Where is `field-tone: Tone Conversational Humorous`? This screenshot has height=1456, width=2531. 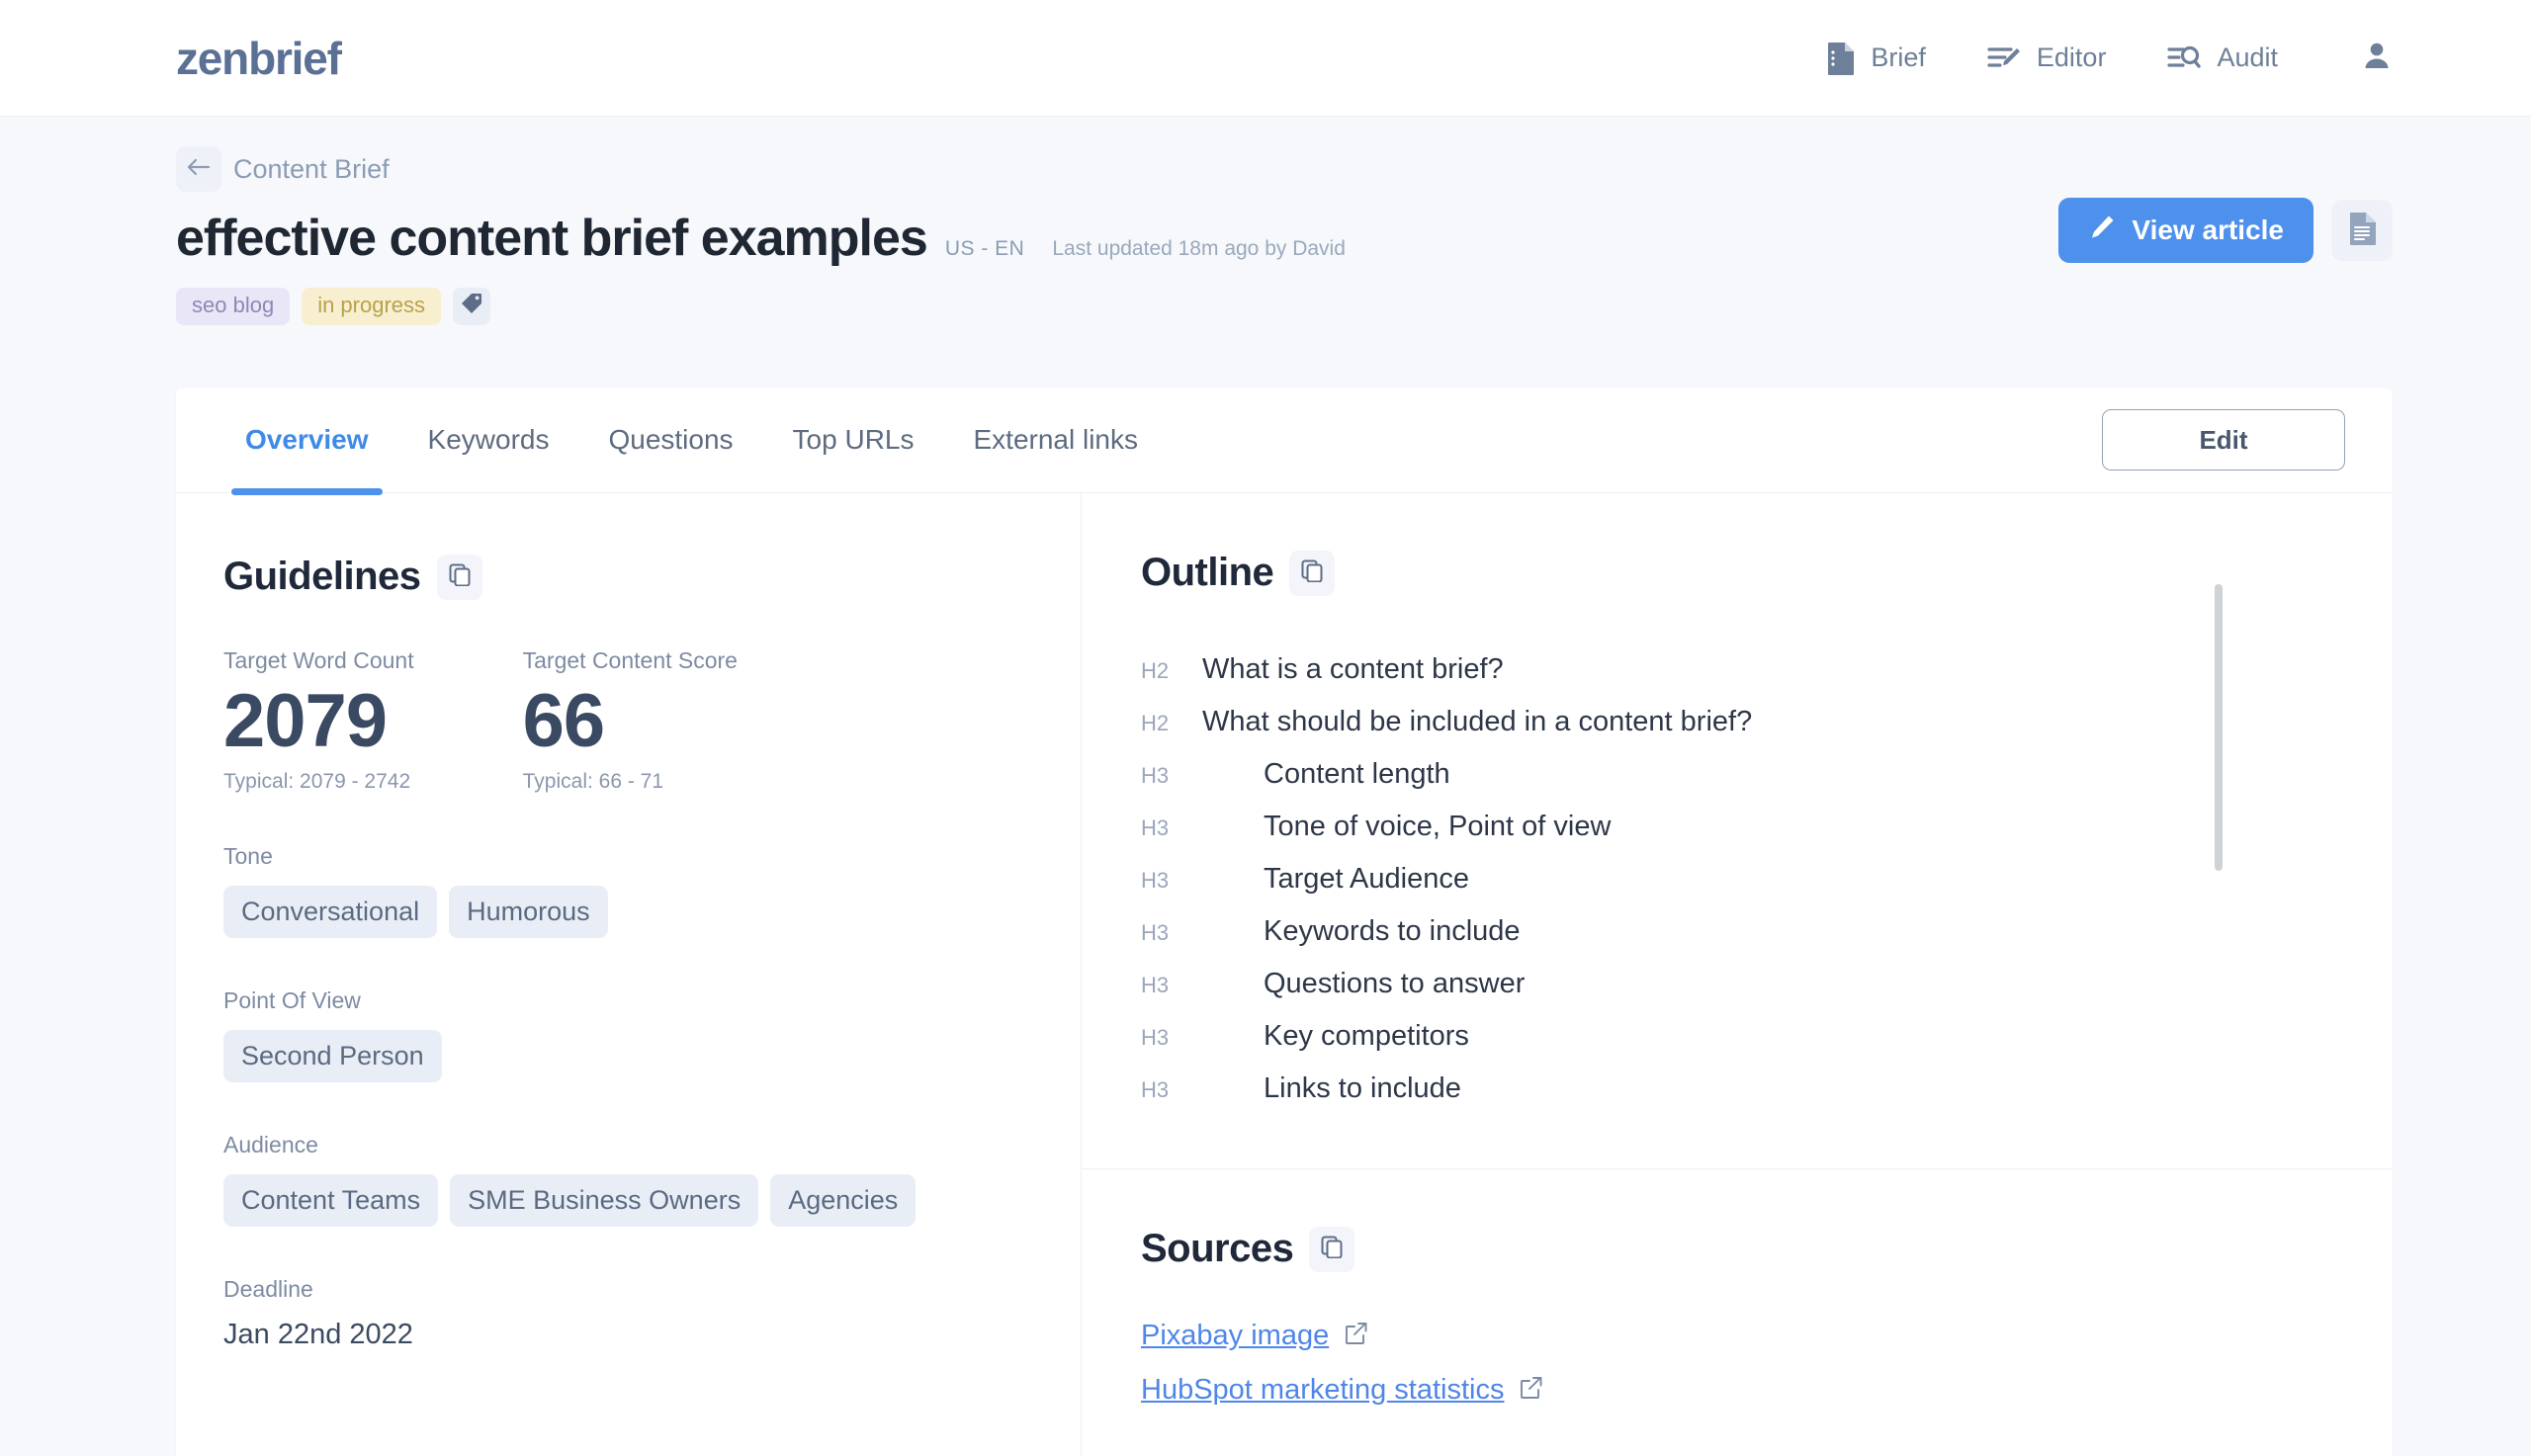
field-tone: Tone Conversational Humorous is located at coordinates (652, 891).